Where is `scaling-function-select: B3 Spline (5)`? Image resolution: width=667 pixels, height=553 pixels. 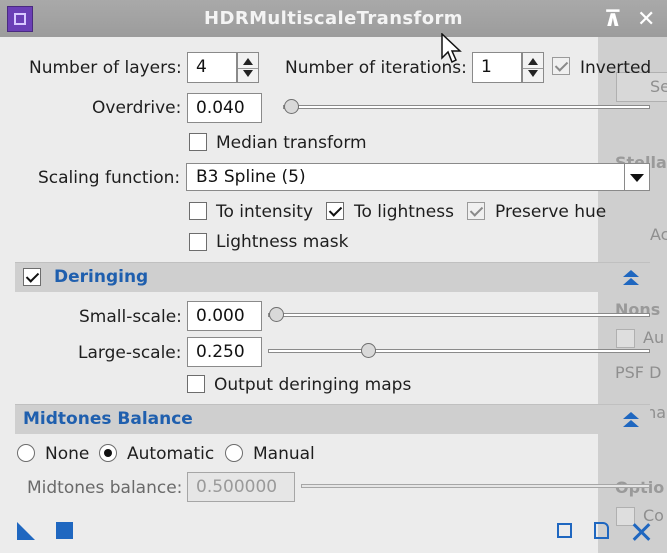
scaling-function-select: B3 Spline (5) is located at coordinates (418, 177).